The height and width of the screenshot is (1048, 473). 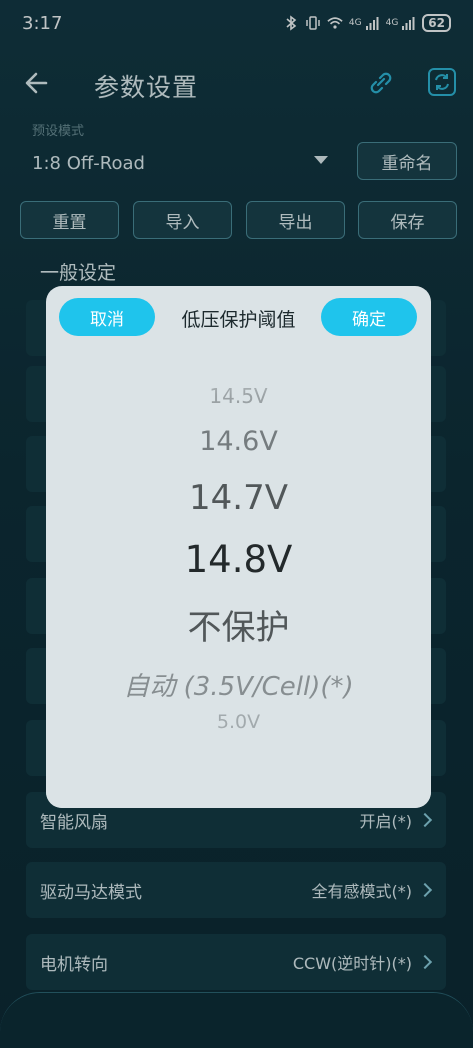 I want to click on picker-option: 自动 (3.5V/Cell)(*), so click(x=238, y=684).